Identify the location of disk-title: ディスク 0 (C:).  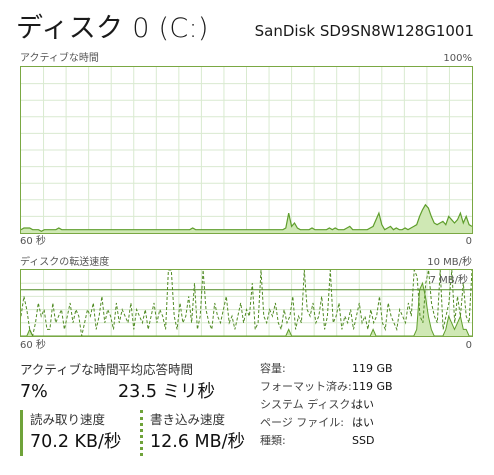
(112, 28).